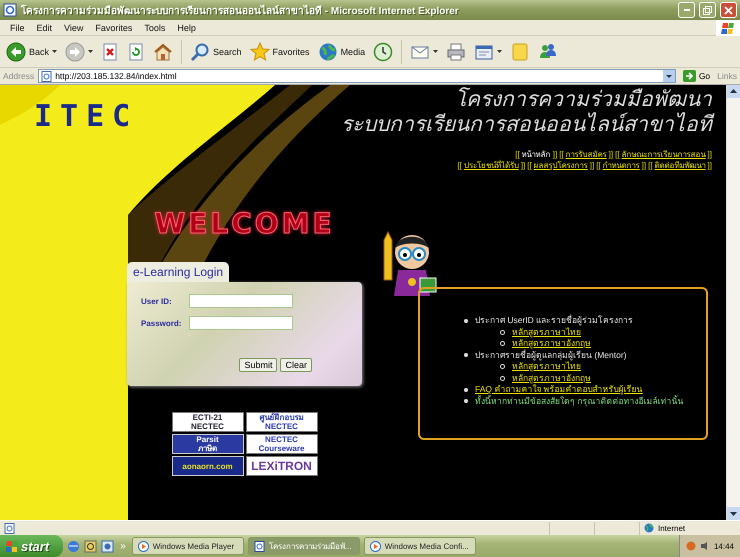 Image resolution: width=740 pixels, height=557 pixels. I want to click on scroll-down-icon, so click(733, 513).